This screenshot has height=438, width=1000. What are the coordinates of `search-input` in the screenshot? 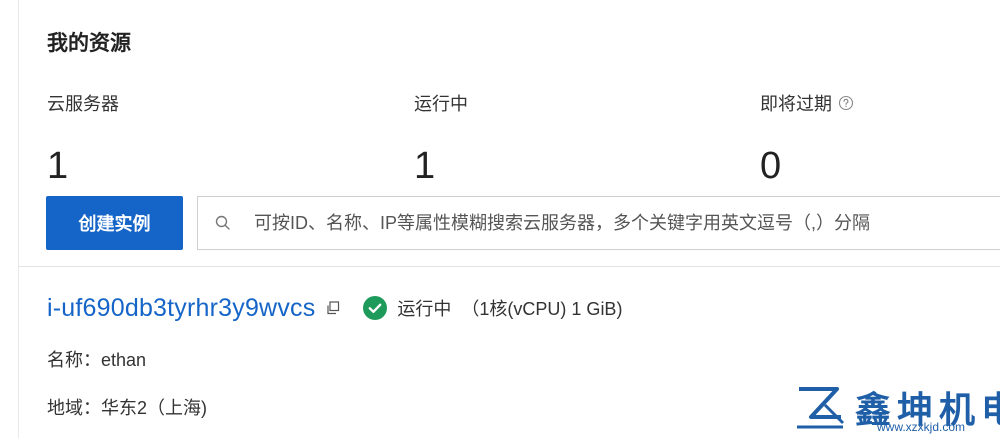 It's located at (626, 223).